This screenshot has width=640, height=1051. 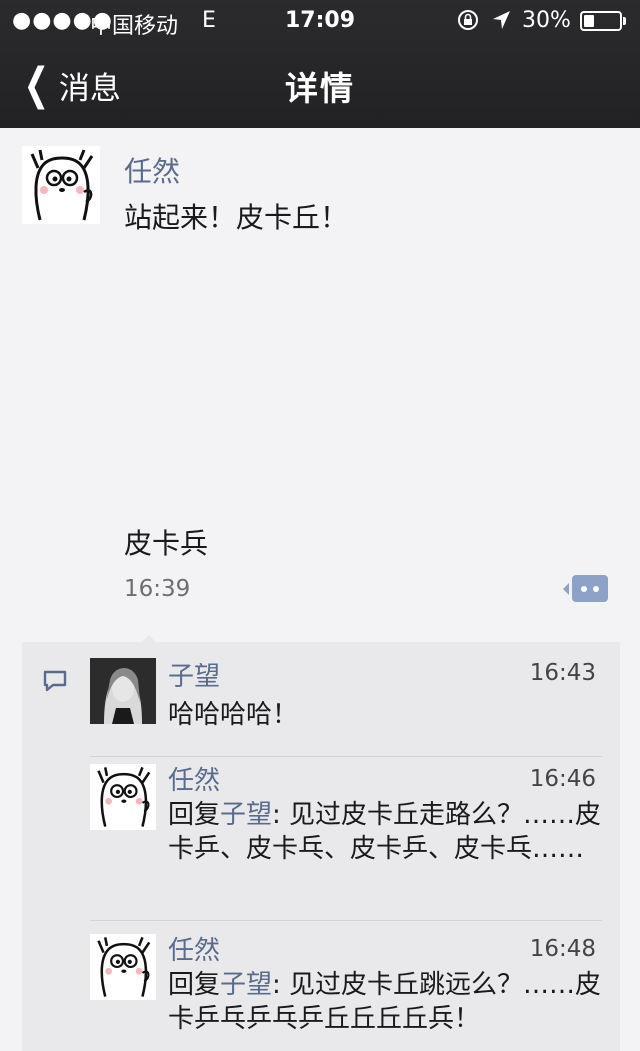 I want to click on comment-icon, so click(x=585, y=588).